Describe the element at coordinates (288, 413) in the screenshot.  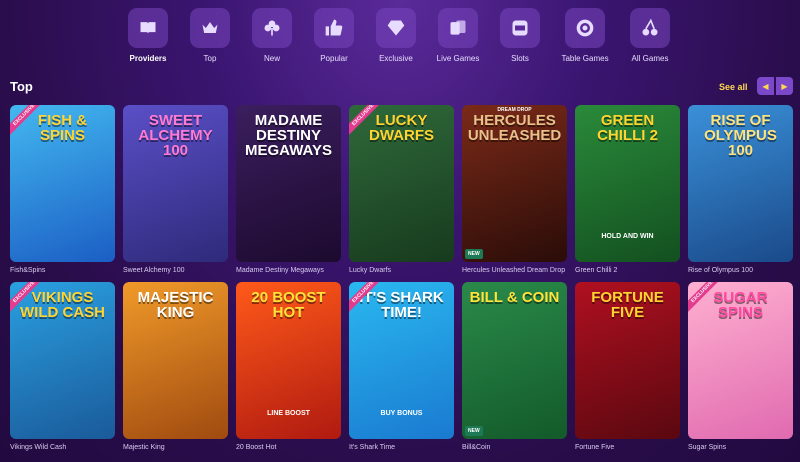
I see `game-subtitle: LINE BOOST` at that location.